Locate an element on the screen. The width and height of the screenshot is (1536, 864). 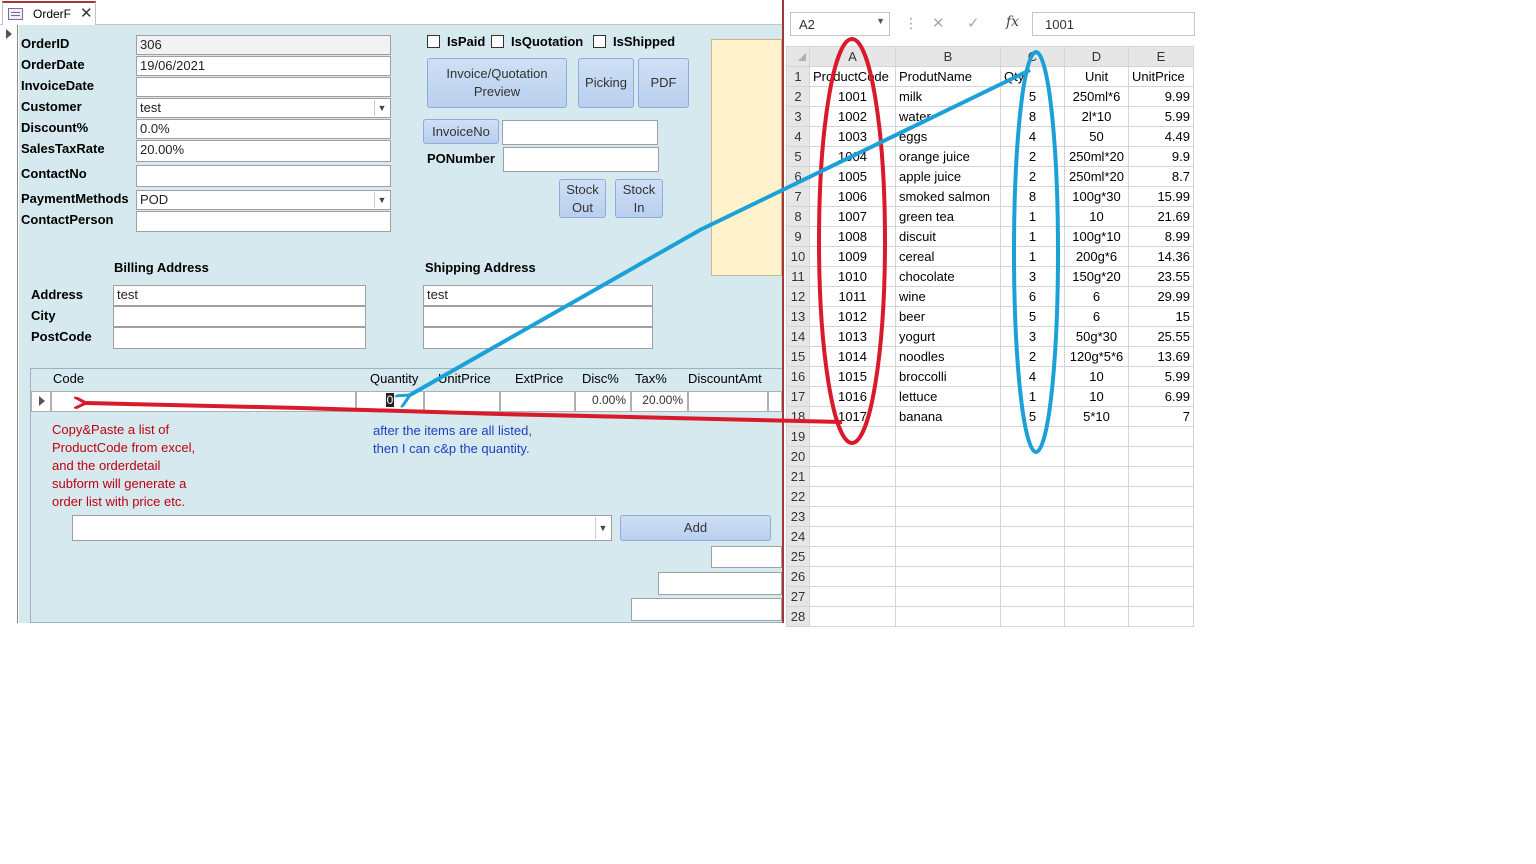
copy-code-arrow is located at coordinates (464, 413).